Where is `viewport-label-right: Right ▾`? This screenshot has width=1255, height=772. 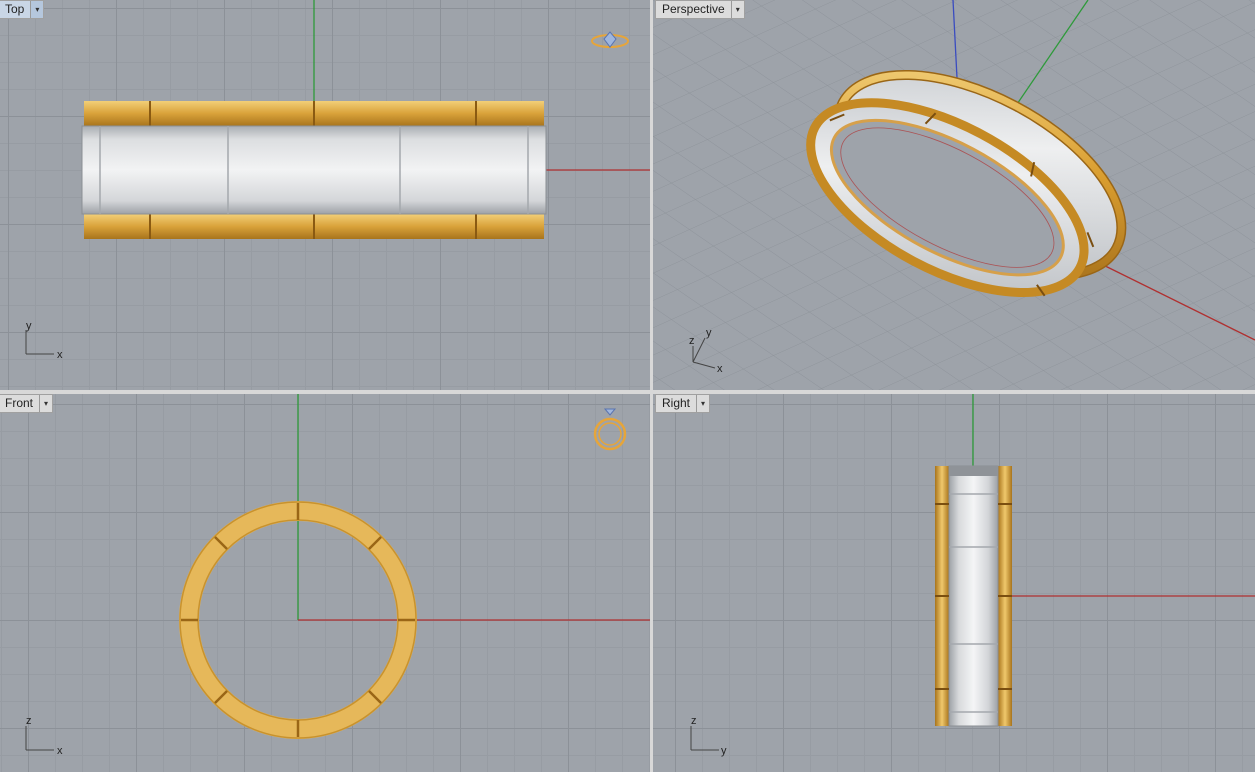 viewport-label-right: Right ▾ is located at coordinates (683, 403).